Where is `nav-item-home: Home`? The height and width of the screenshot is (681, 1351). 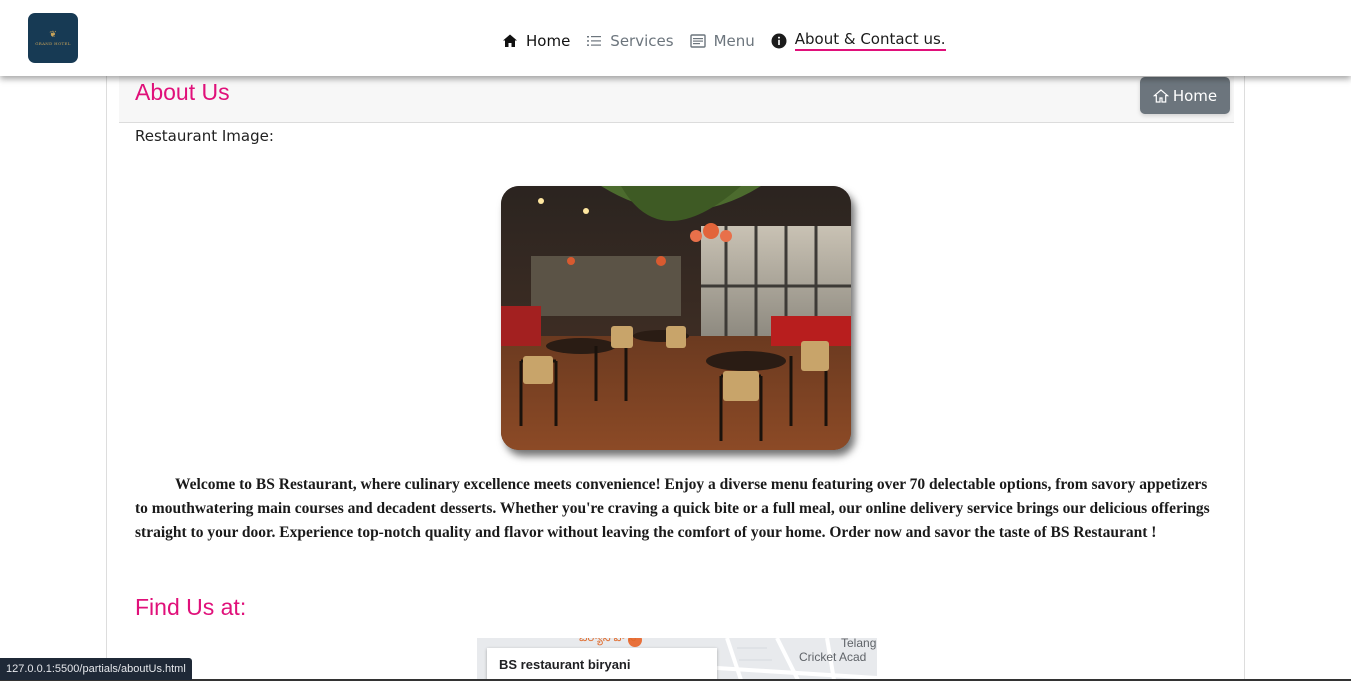
nav-item-home: Home is located at coordinates (536, 41).